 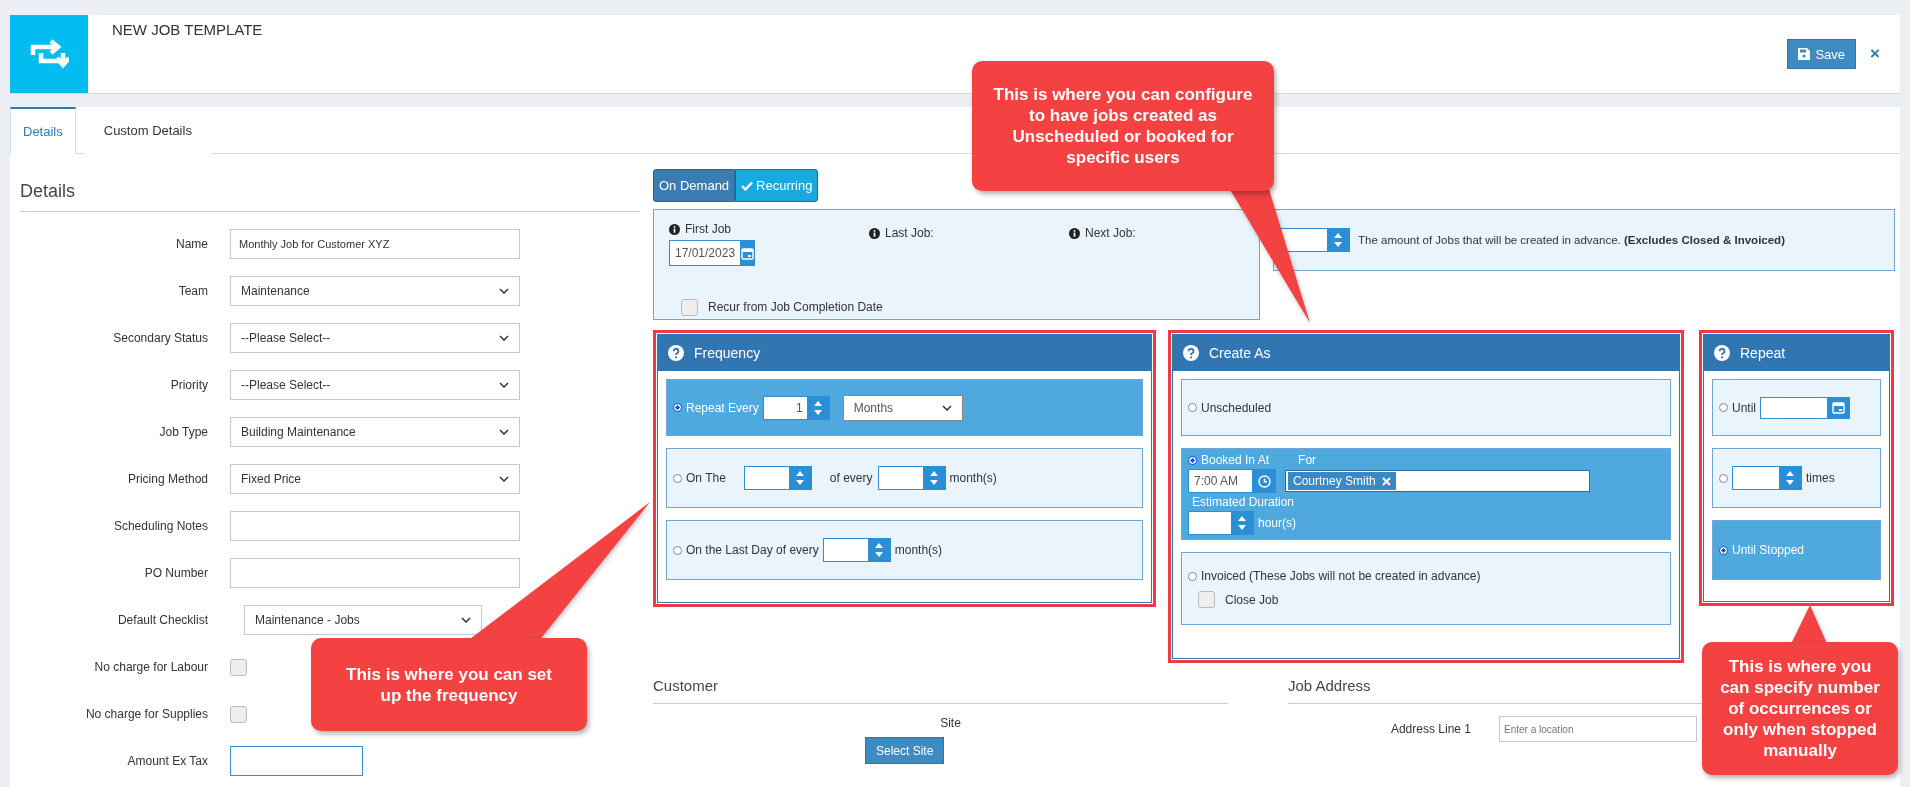 What do you see at coordinates (1307, 460) in the screenshot?
I see `field-label: For` at bounding box center [1307, 460].